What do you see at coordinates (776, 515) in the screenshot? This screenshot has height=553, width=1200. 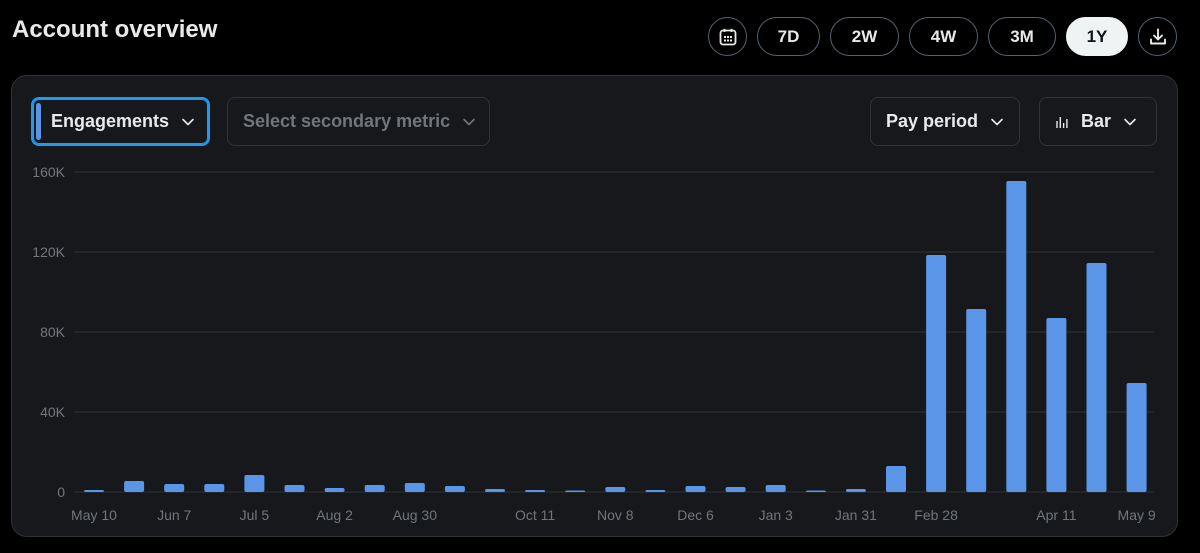 I see `x-tick-label: Jan 3` at bounding box center [776, 515].